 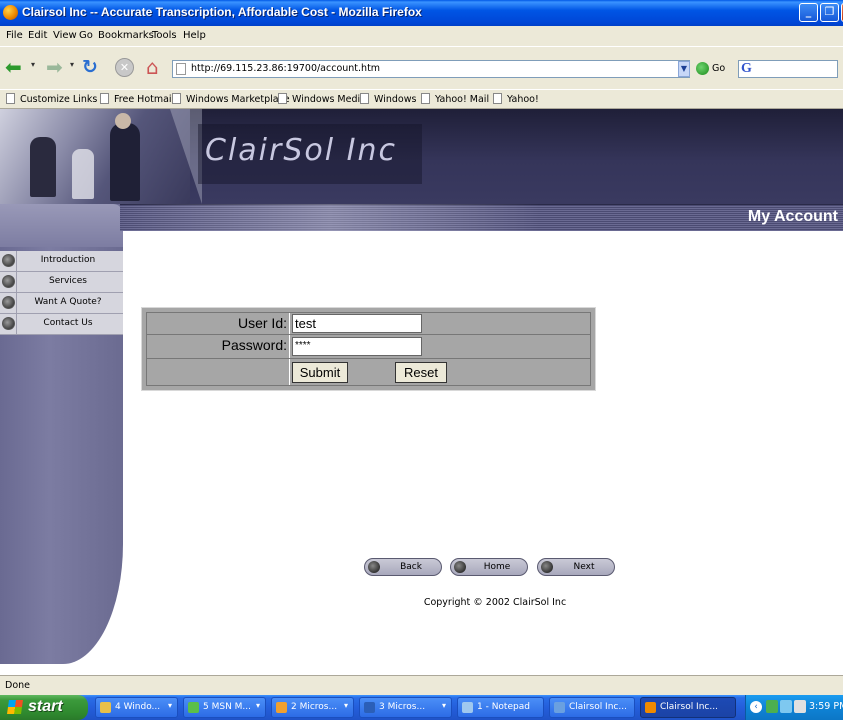 I want to click on sidebar-item-want-a-quote: Want A Quote?, so click(x=61, y=303).